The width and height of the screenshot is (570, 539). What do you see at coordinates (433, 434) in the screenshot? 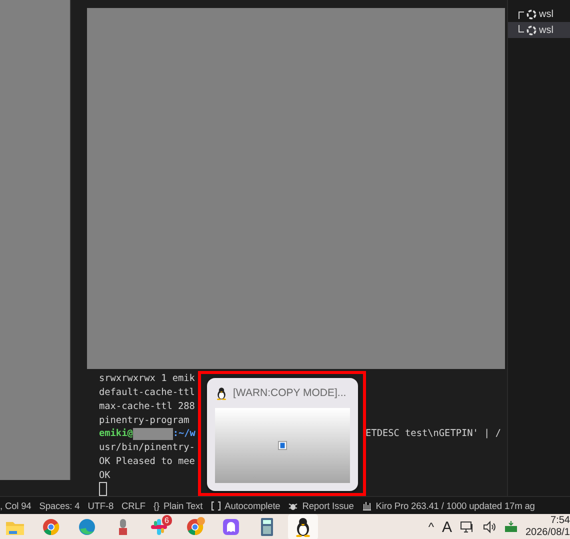
I see `terminal-text: ETDESC test\nGETPIN' | /` at bounding box center [433, 434].